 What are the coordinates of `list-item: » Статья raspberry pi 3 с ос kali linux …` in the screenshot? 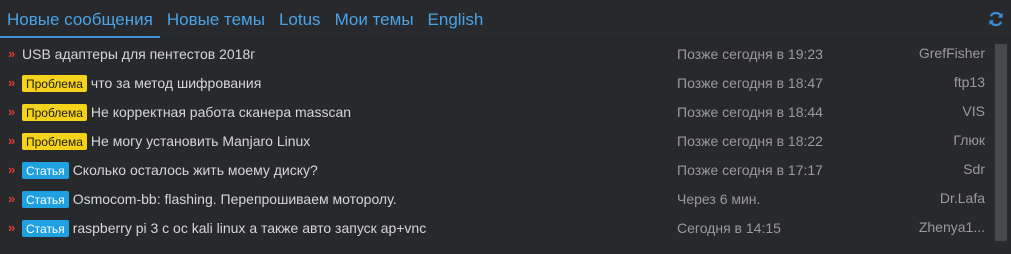 It's located at (496, 227).